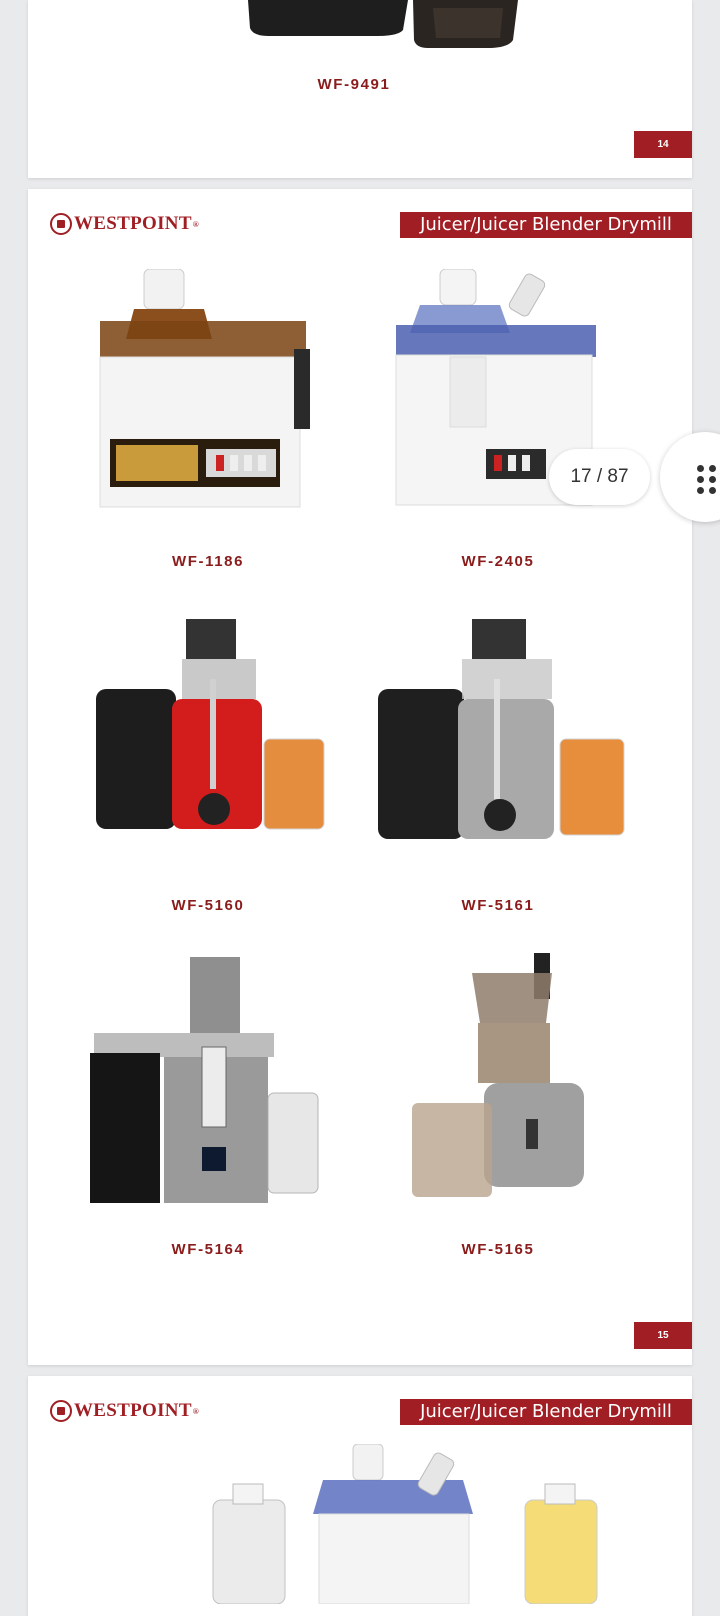 This screenshot has height=1616, width=720. What do you see at coordinates (208, 905) in the screenshot?
I see `model-label: WF-5160` at bounding box center [208, 905].